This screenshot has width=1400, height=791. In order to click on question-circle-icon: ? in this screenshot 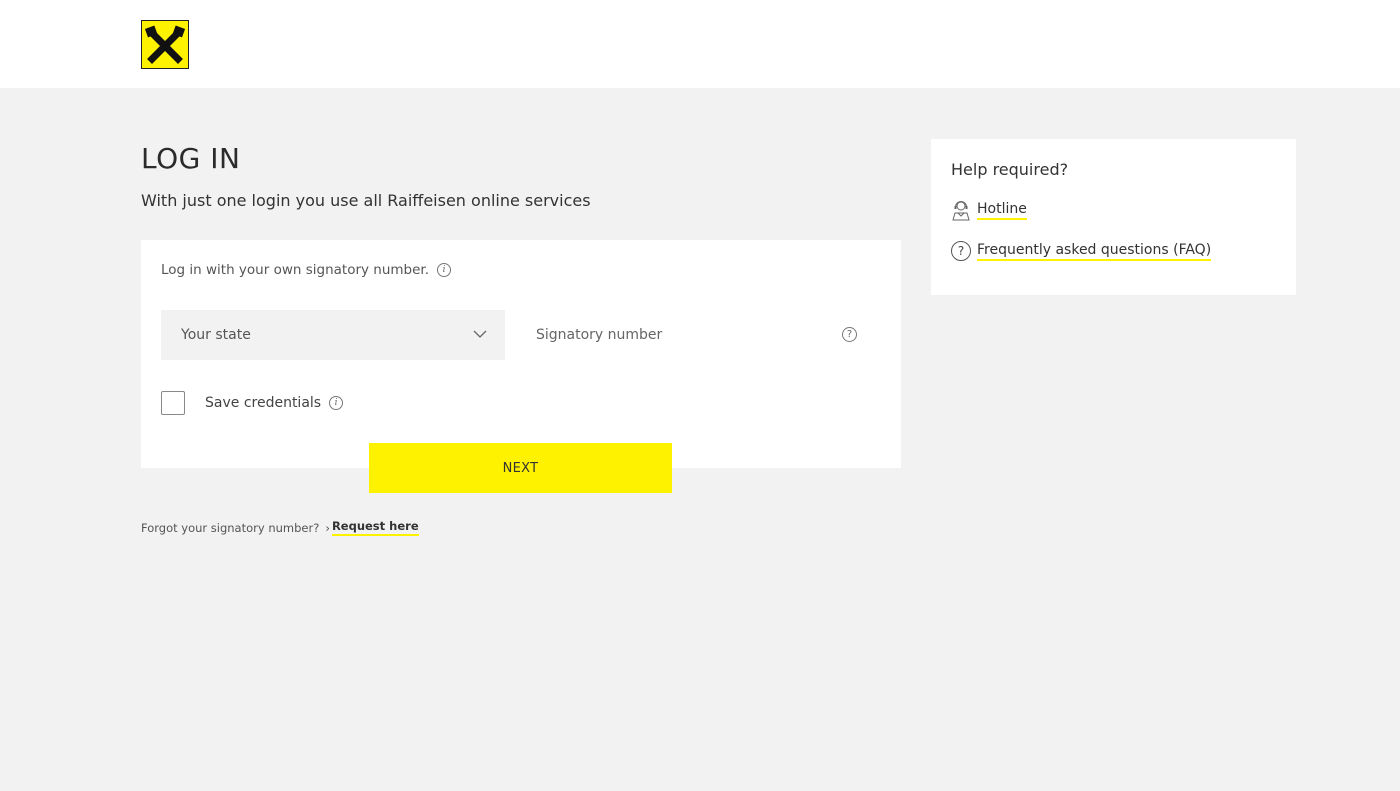, I will do `click(961, 251)`.